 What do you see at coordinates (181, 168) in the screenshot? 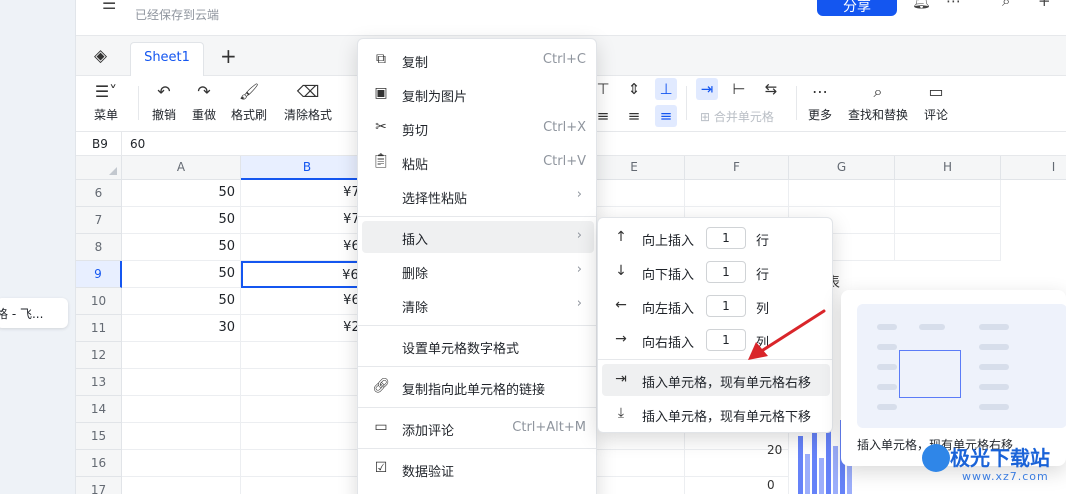
I see `column-header: A` at bounding box center [181, 168].